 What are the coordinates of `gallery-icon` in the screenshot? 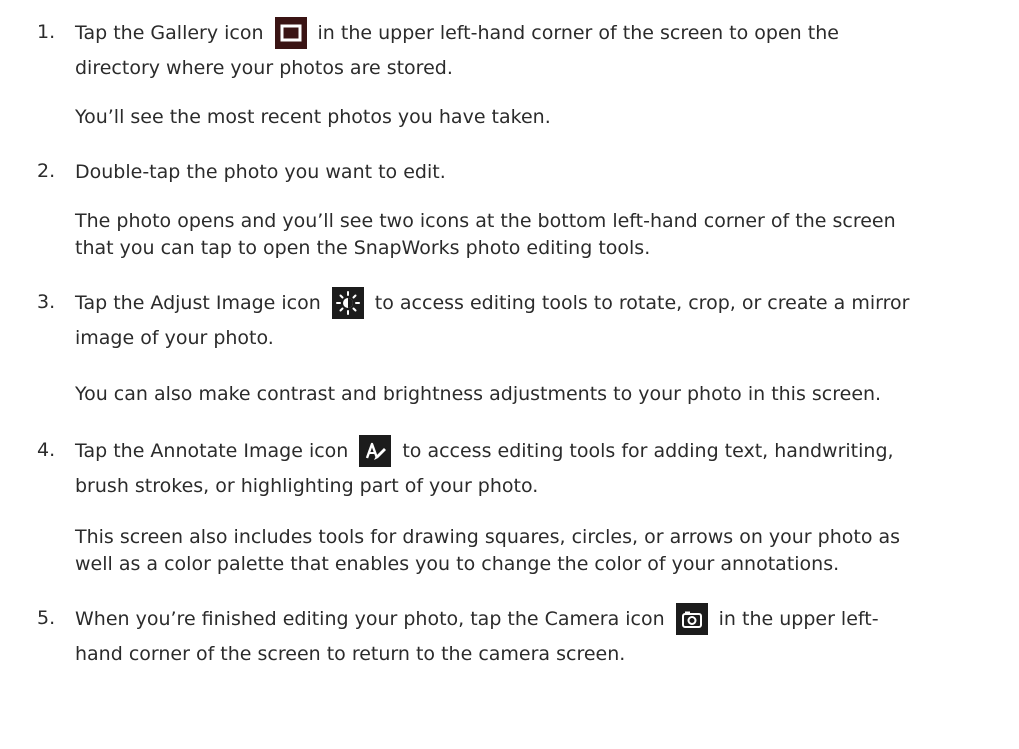 It's located at (290, 33).